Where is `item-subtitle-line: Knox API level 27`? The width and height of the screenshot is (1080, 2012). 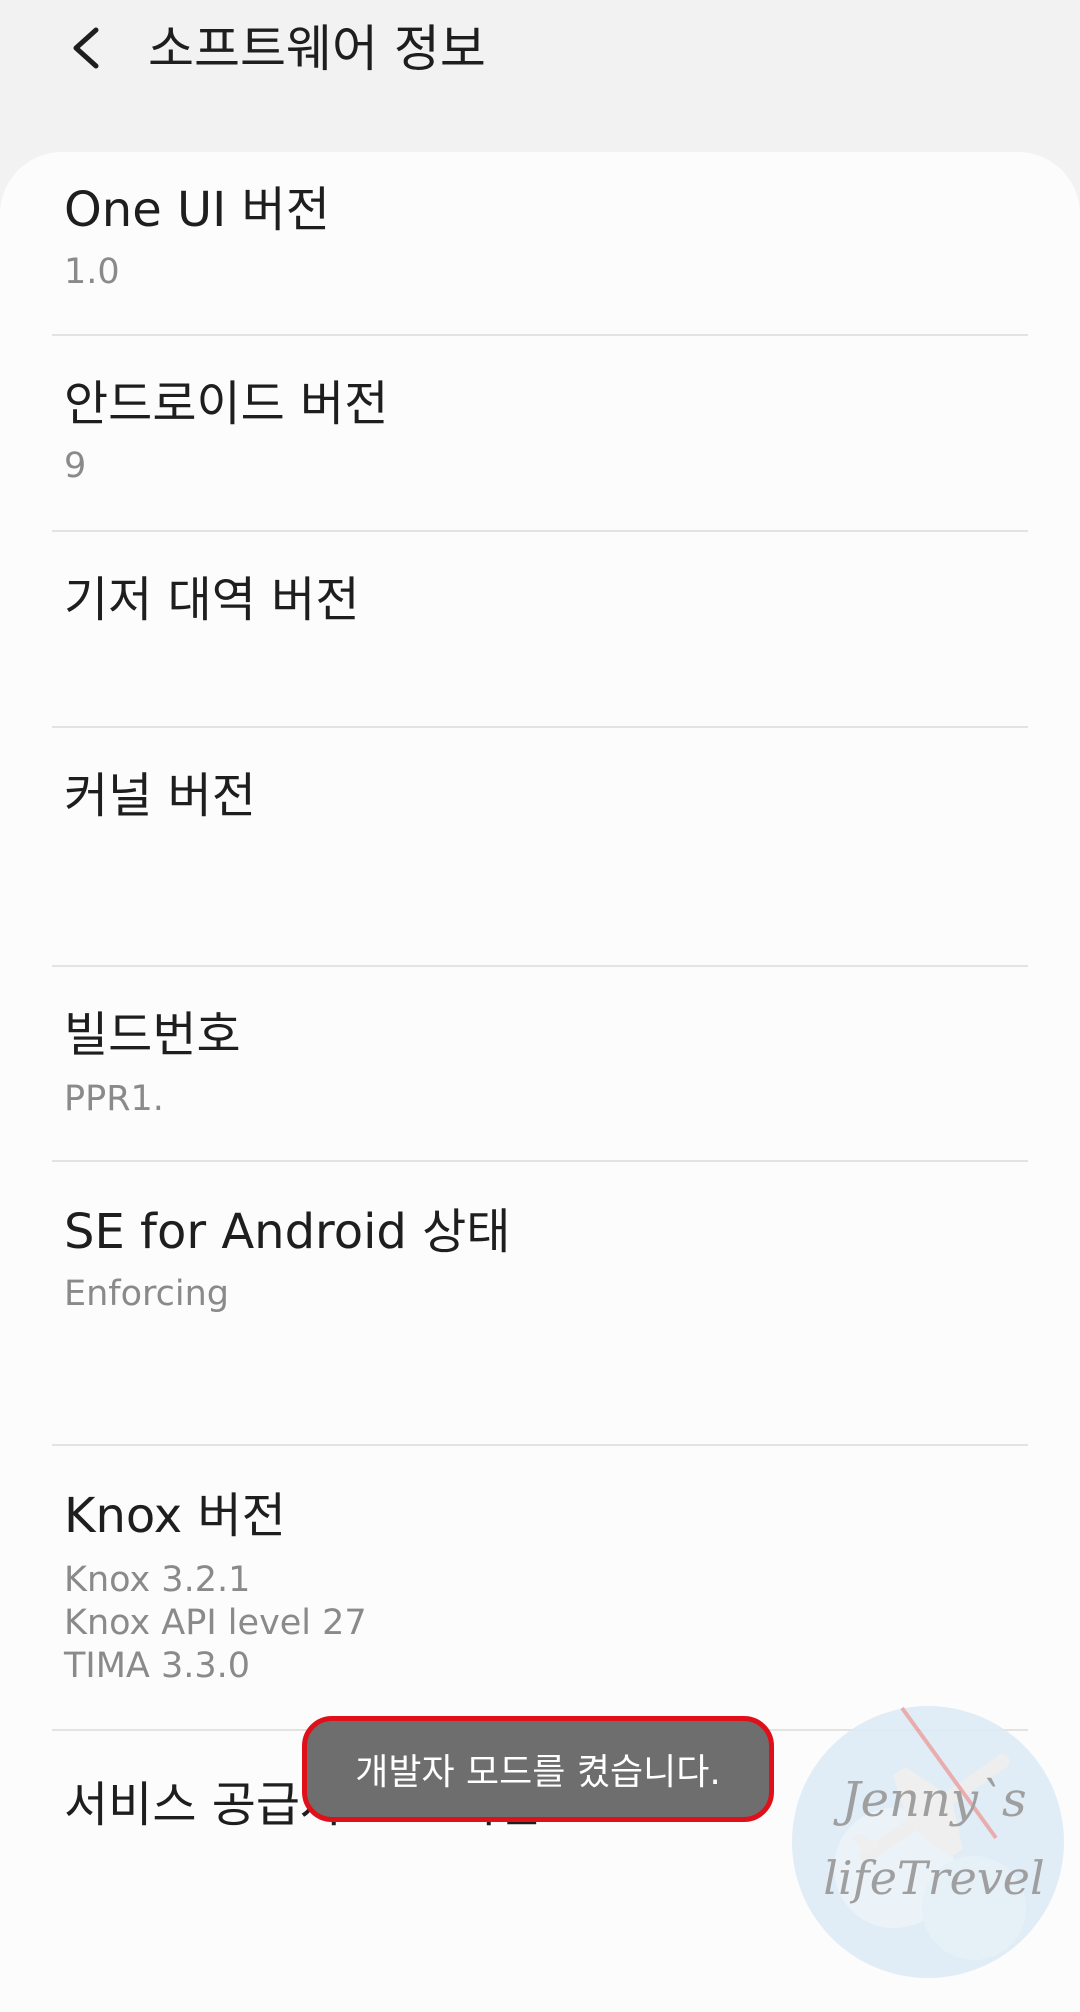 item-subtitle-line: Knox API level 27 is located at coordinates (215, 1623).